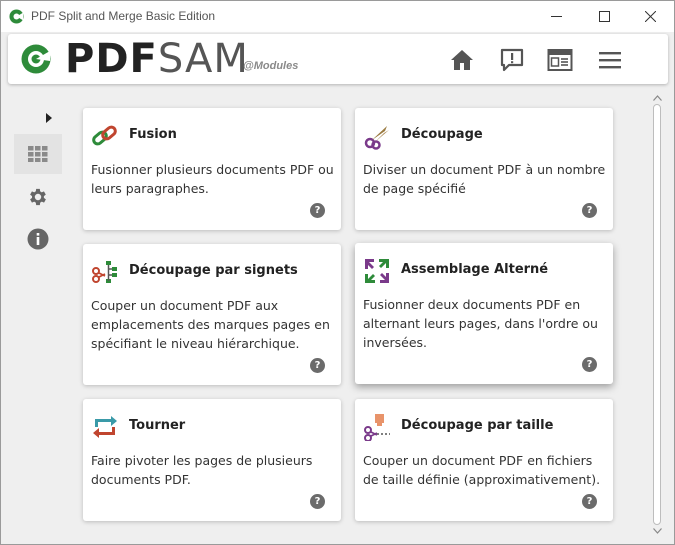  I want to click on scroll-down-button, so click(657, 531).